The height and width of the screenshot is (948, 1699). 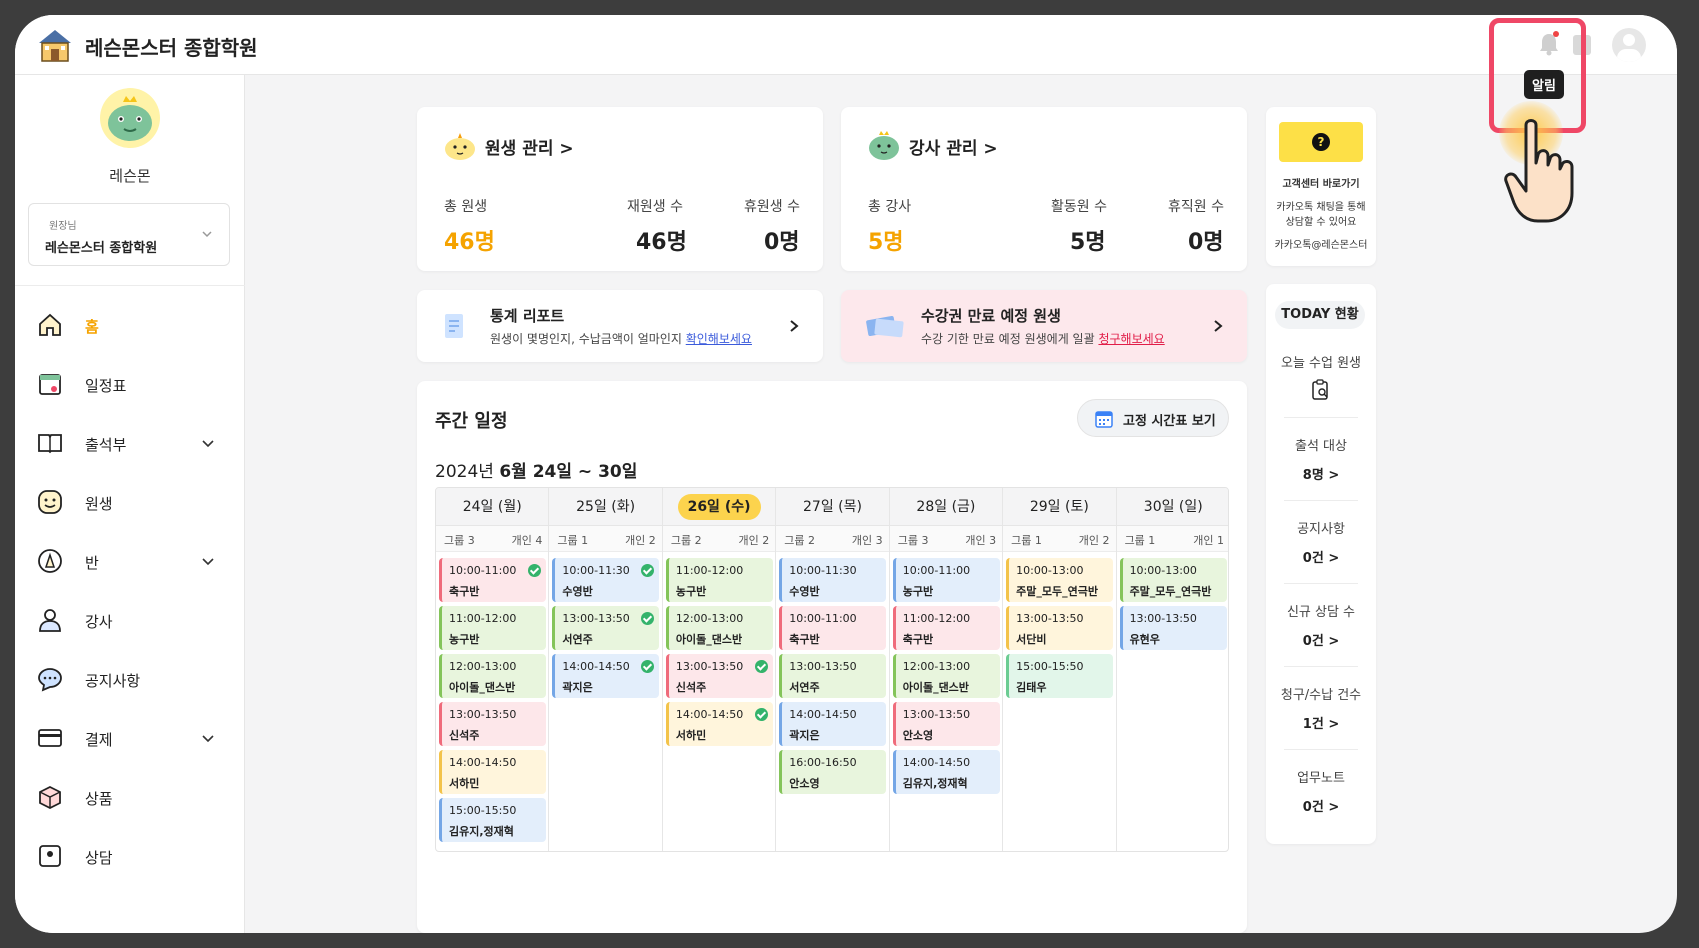 I want to click on day-header: 27일 (목), so click(x=832, y=507).